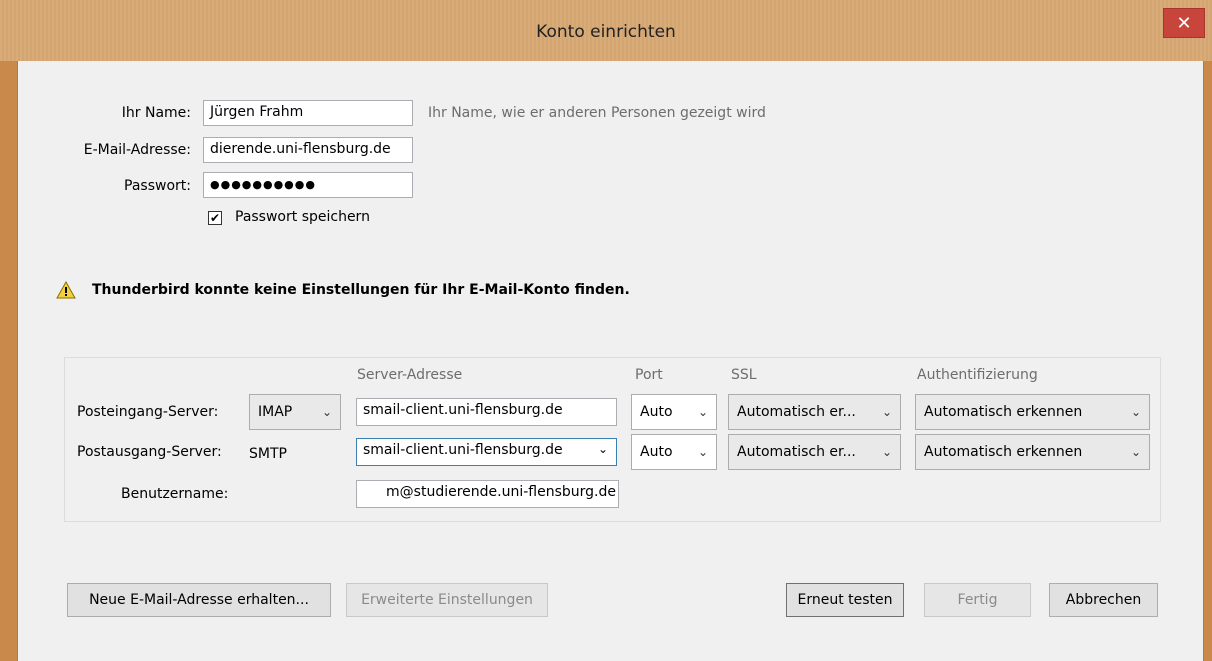 Image resolution: width=1212 pixels, height=661 pixels. Describe the element at coordinates (463, 450) in the screenshot. I see `outgoing-server-address-value: smail-client.uni-flensburg.de` at that location.